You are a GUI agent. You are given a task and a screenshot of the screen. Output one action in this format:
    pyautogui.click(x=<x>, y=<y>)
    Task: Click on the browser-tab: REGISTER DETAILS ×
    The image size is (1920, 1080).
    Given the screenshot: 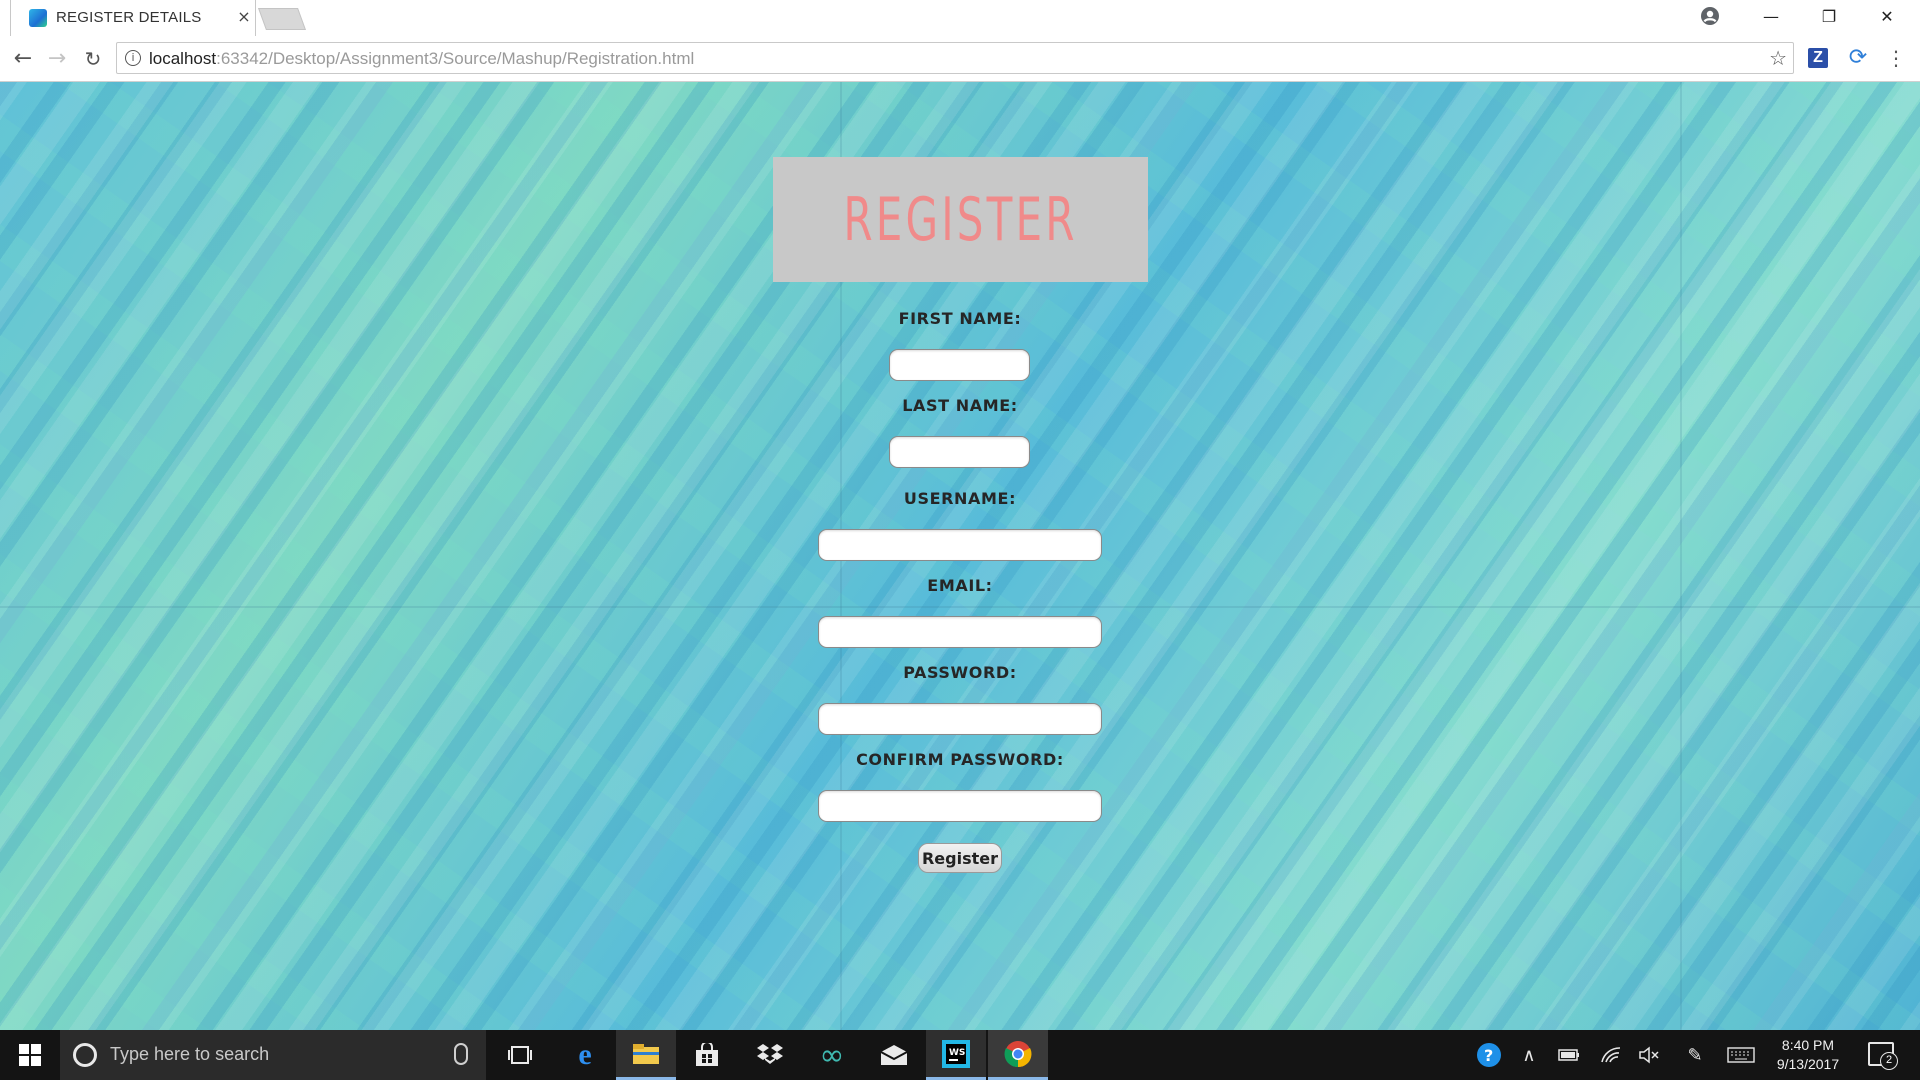 What is the action you would take?
    pyautogui.click(x=133, y=18)
    